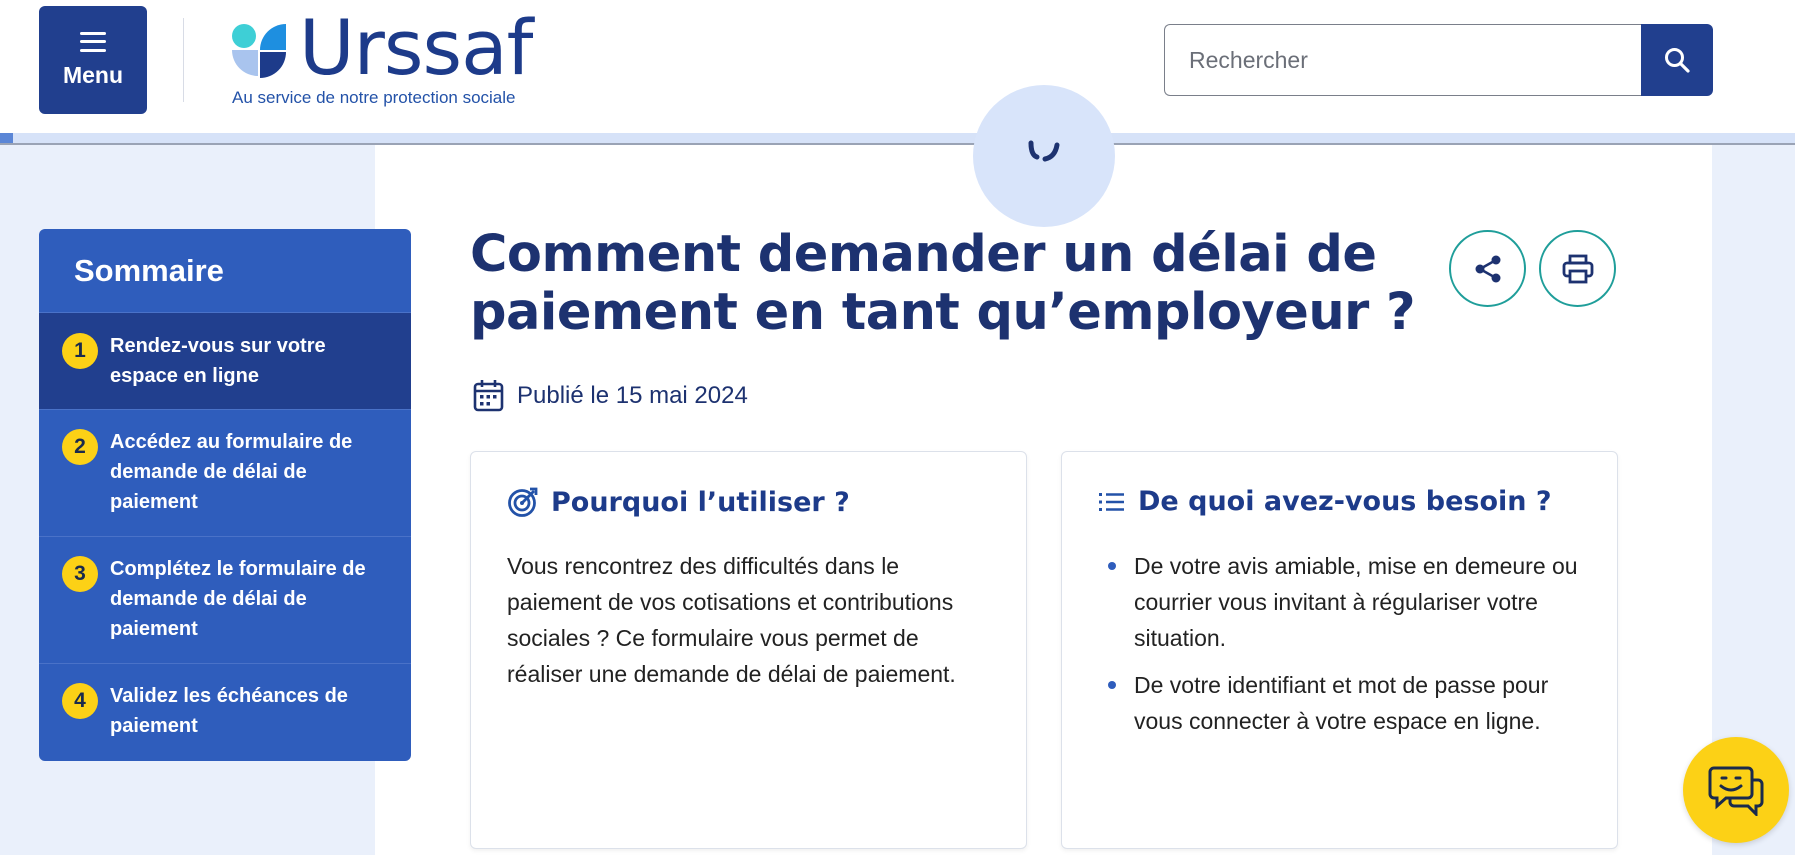 The width and height of the screenshot is (1795, 855). I want to click on decorative-illustration-circle, so click(1044, 156).